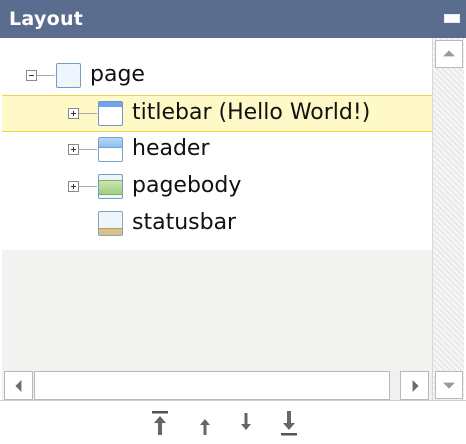 The width and height of the screenshot is (466, 444). Describe the element at coordinates (452, 18) in the screenshot. I see `minimize-button` at that location.